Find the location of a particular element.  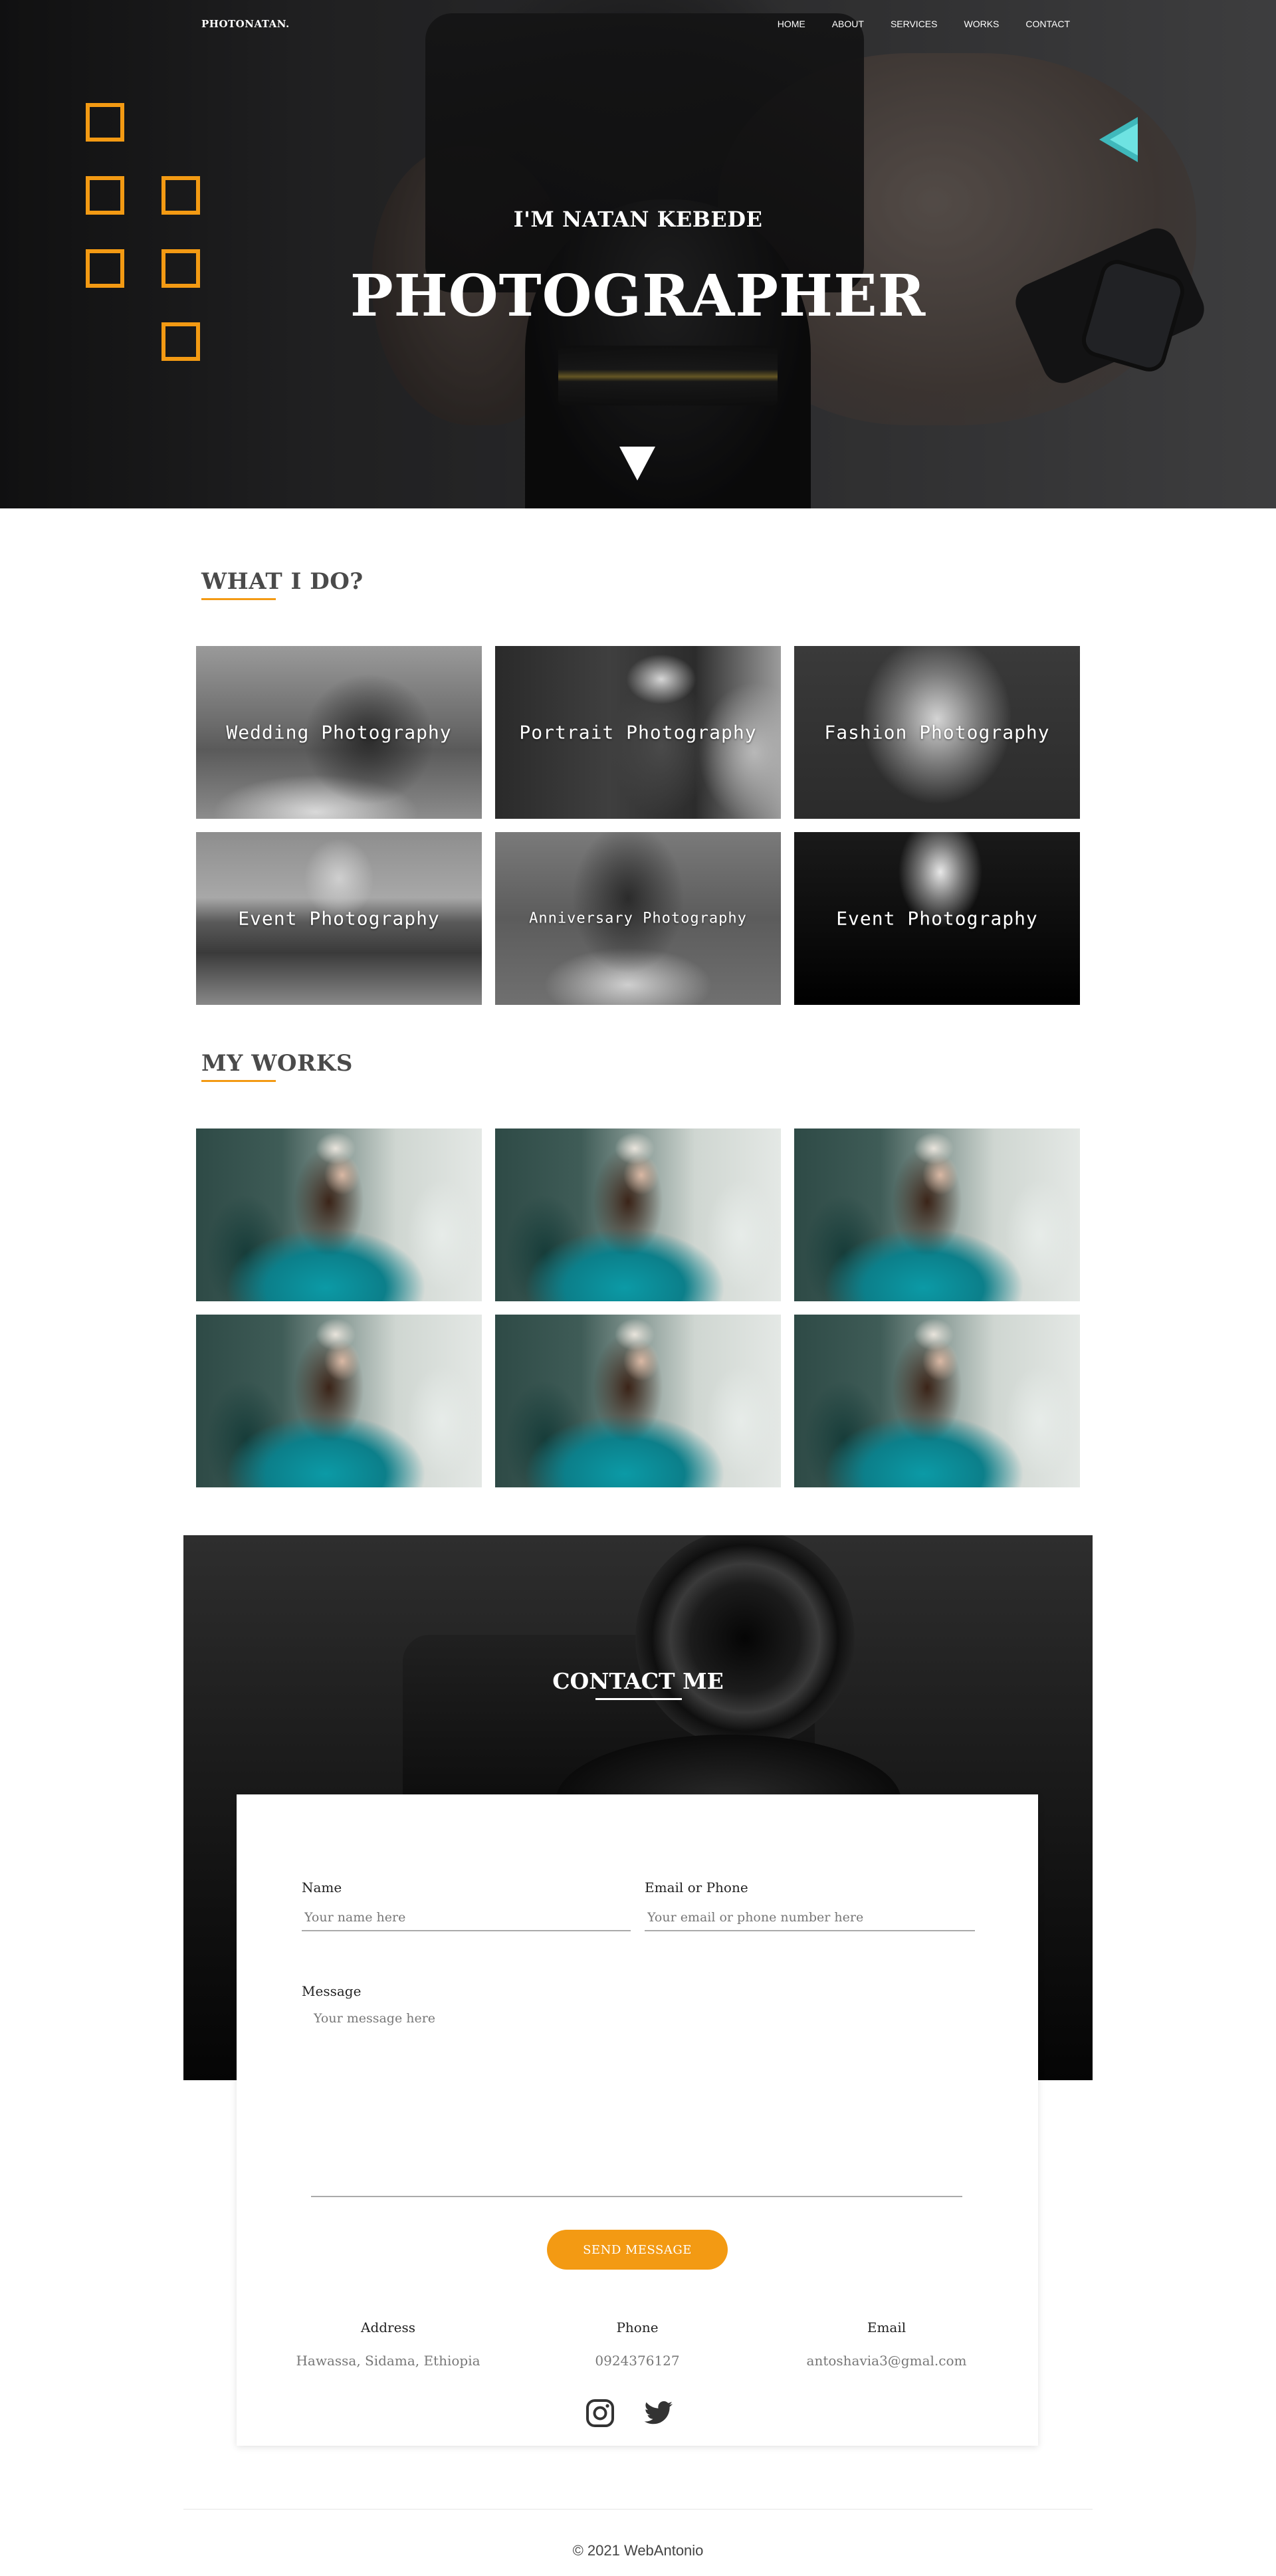

service-card-label: Portrait Photography is located at coordinates (638, 732).